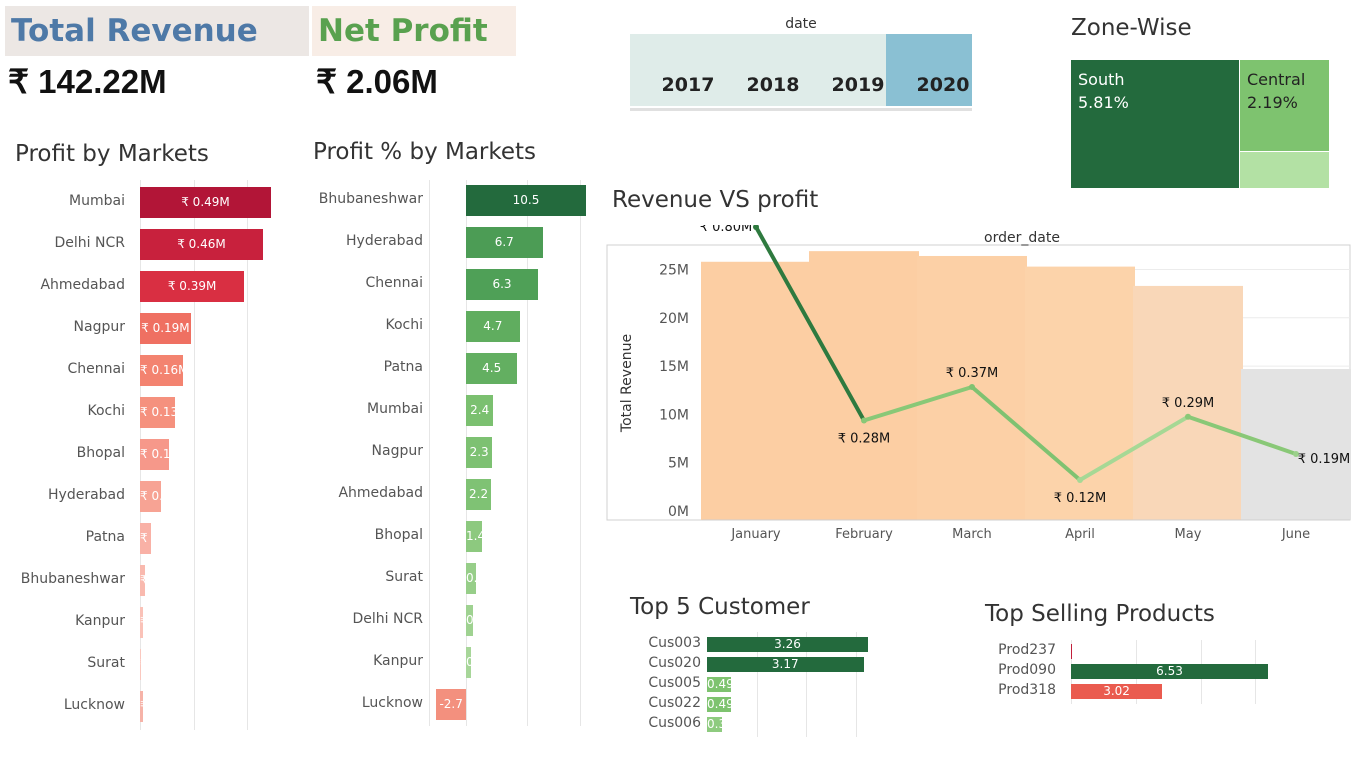 The width and height of the screenshot is (1366, 768). Describe the element at coordinates (151, 496) in the screenshot. I see `profit-by-markets-bar: ₹ 0.08M` at that location.